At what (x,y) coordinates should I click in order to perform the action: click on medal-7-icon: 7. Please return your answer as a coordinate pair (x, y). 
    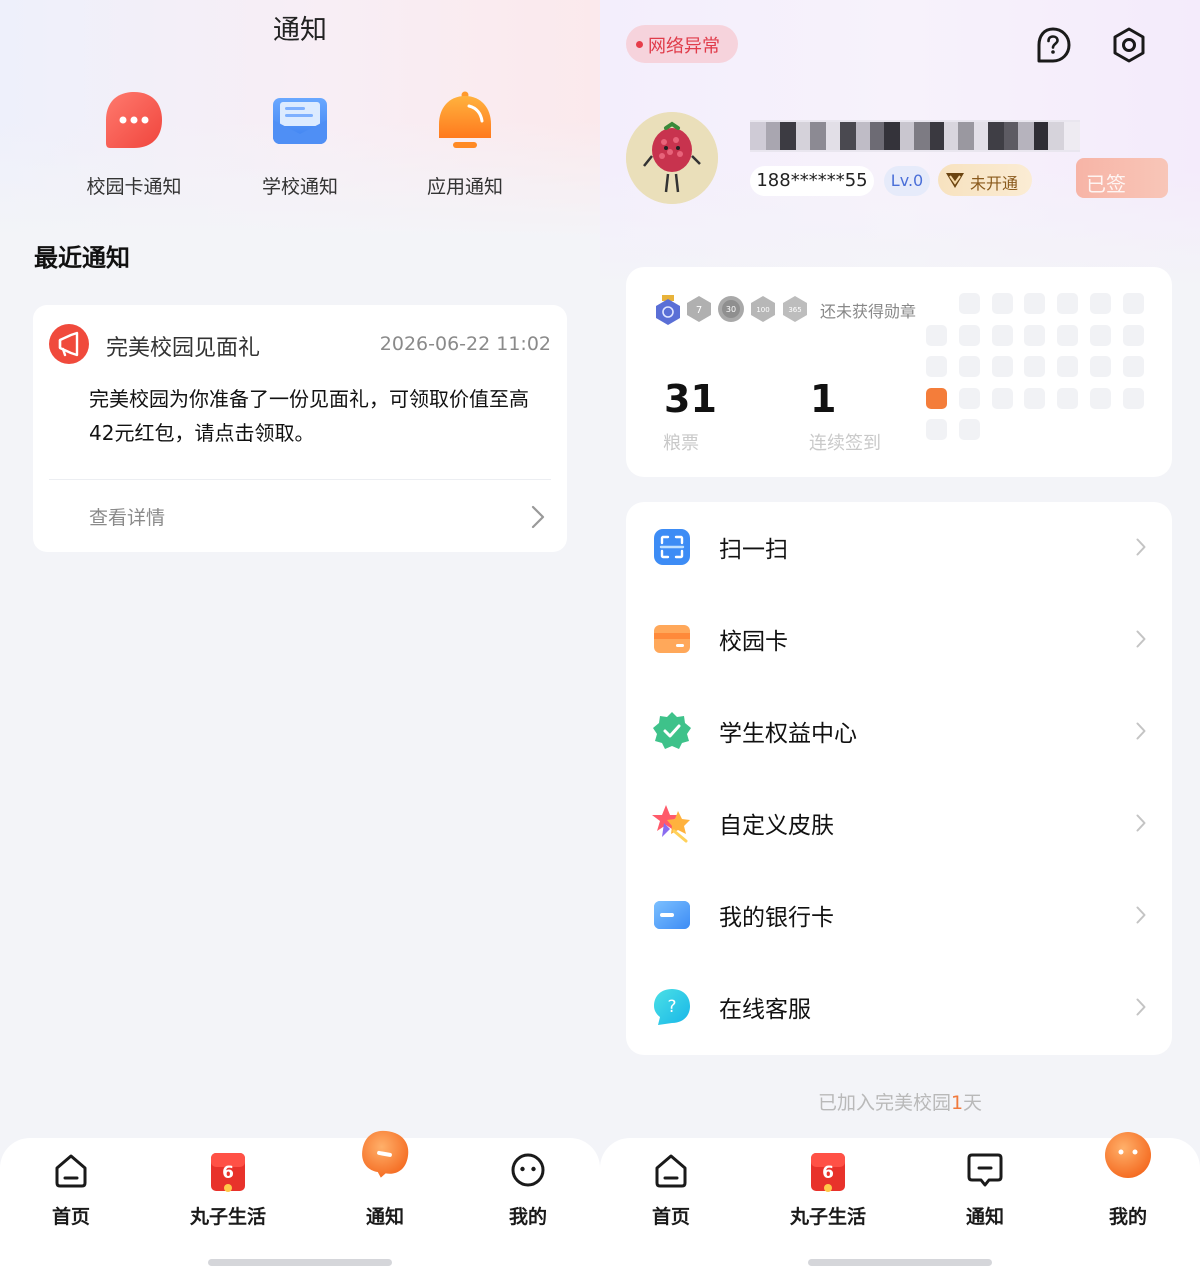
    Looking at the image, I should click on (699, 309).